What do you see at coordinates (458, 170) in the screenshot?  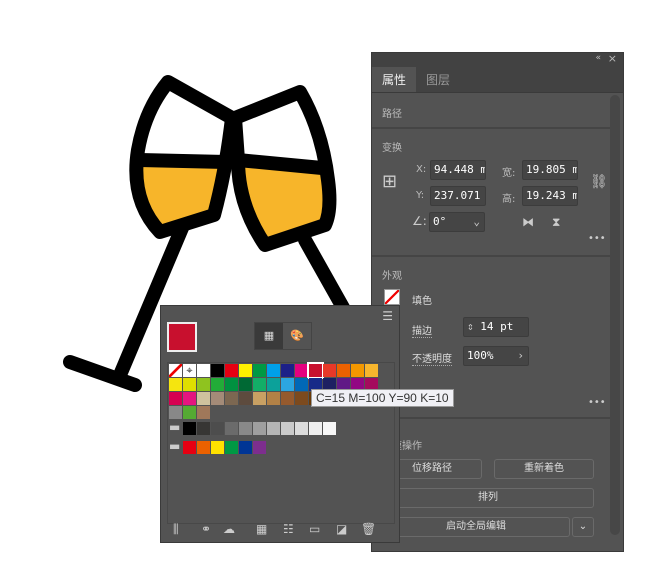 I see `x-input: 94.448 m` at bounding box center [458, 170].